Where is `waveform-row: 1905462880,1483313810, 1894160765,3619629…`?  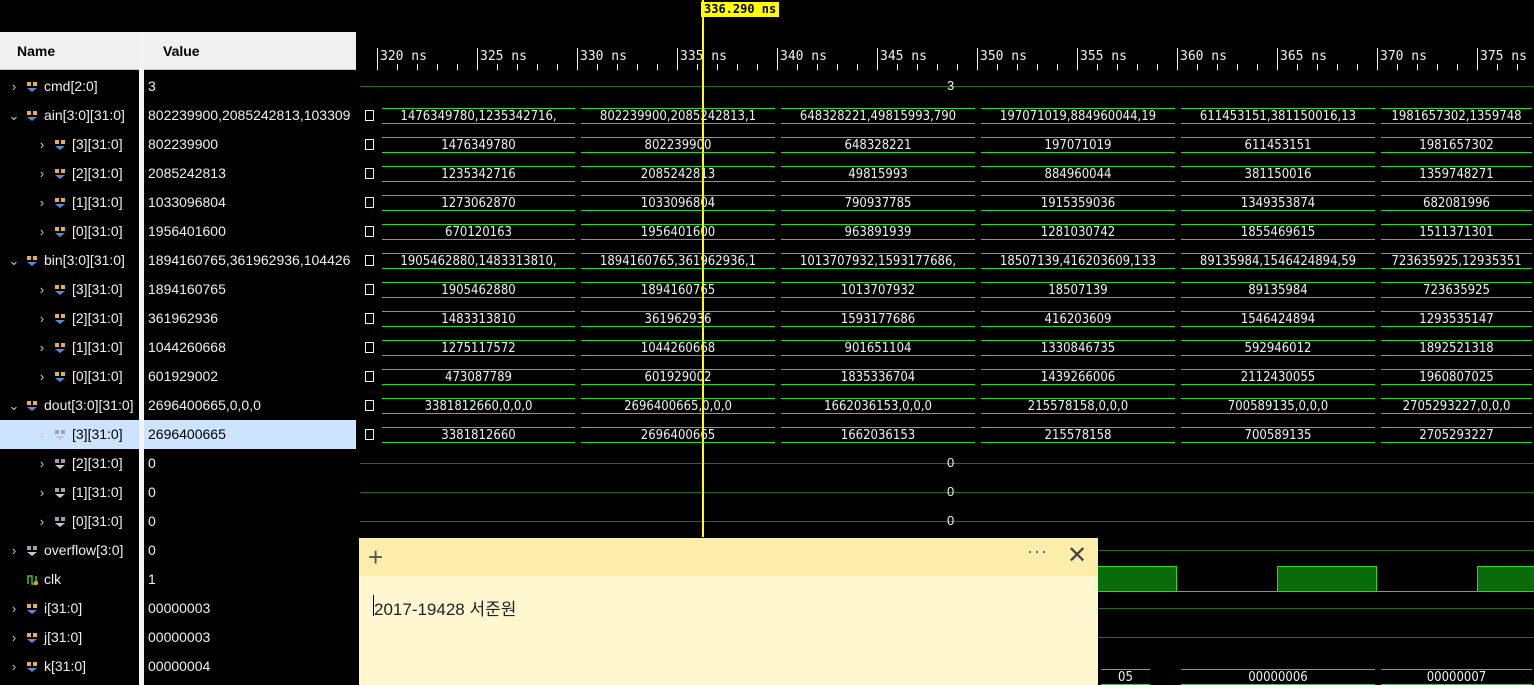 waveform-row: 1905462880,1483313810, 1894160765,3619629… is located at coordinates (947, 260).